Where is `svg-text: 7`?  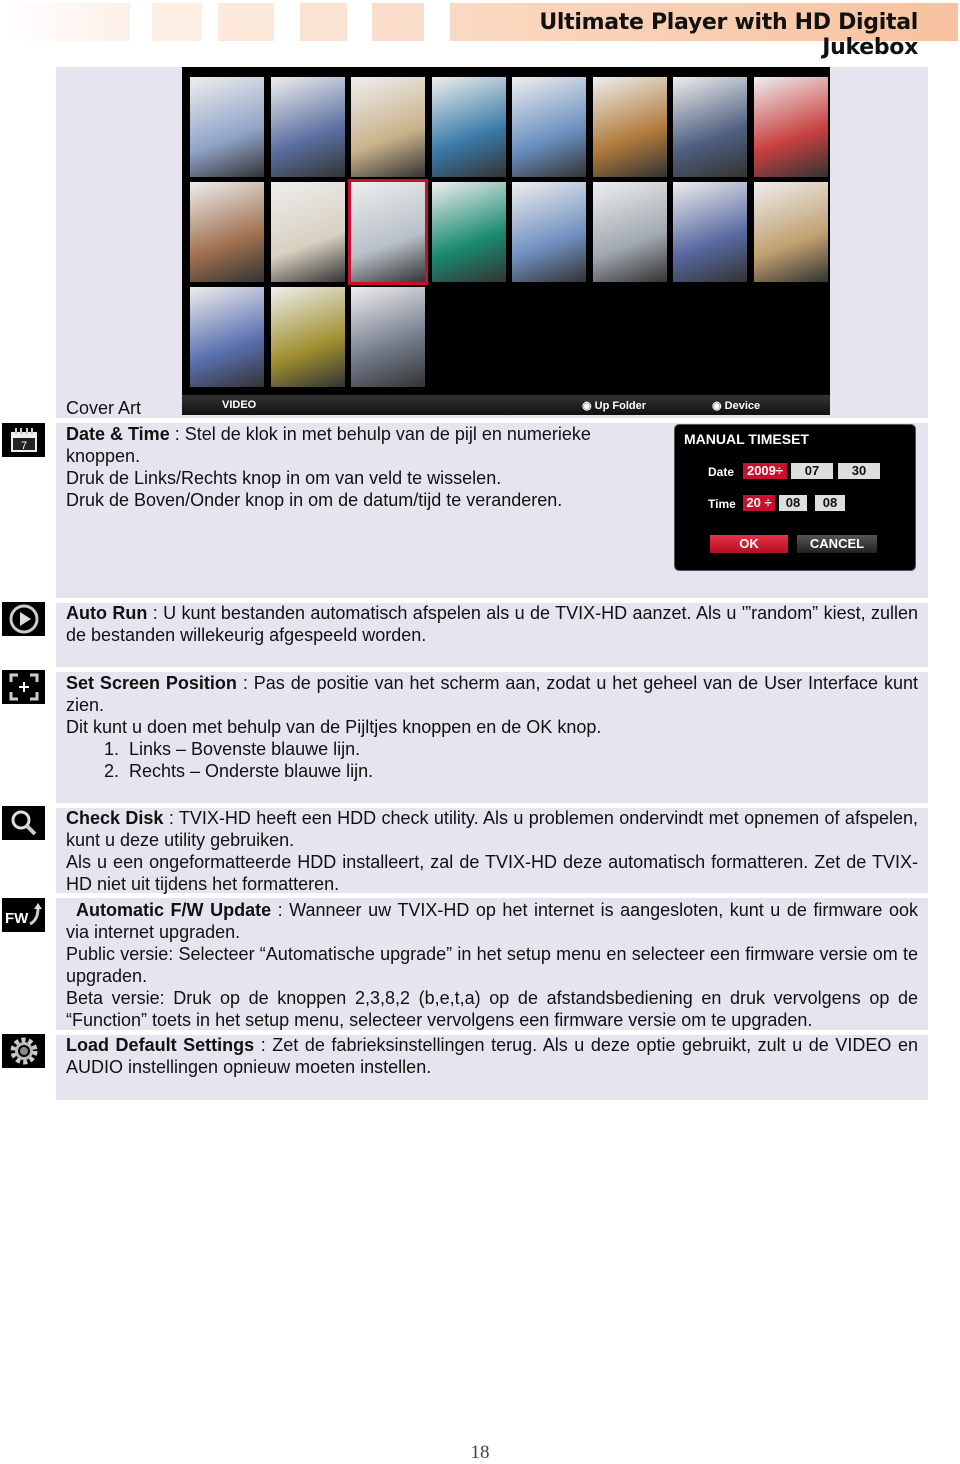 svg-text: 7 is located at coordinates (23, 446).